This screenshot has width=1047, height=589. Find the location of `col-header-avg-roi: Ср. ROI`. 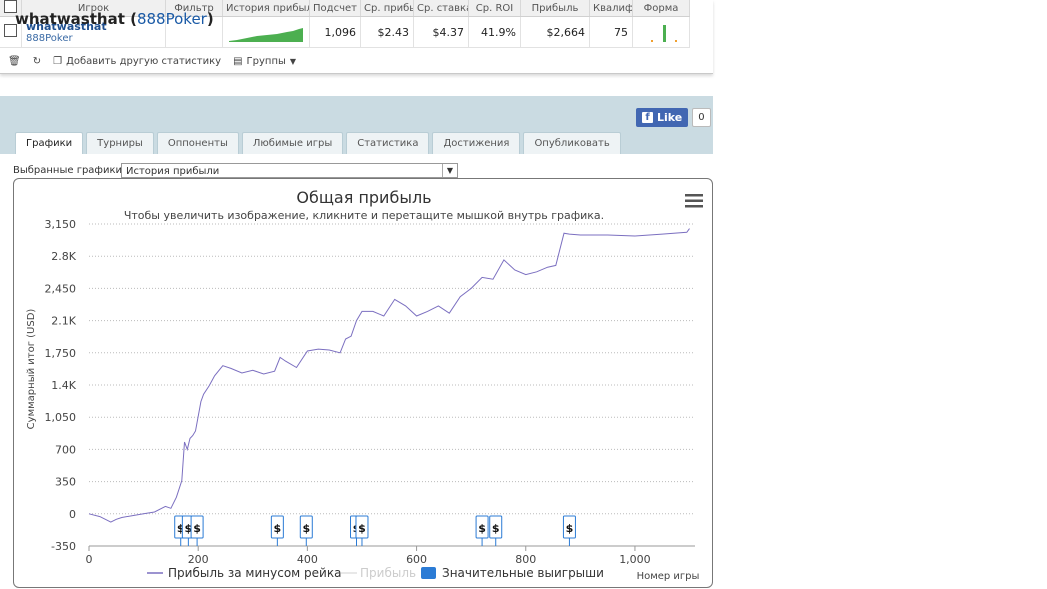

col-header-avg-roi: Ср. ROI is located at coordinates (494, 8).